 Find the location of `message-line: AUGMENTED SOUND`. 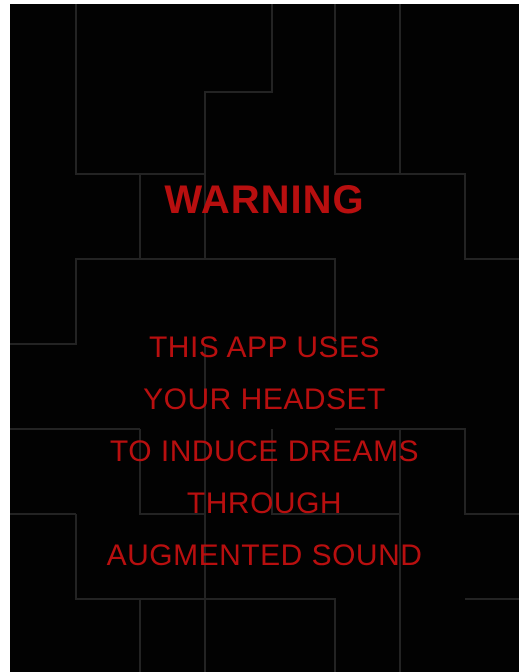

message-line: AUGMENTED SOUND is located at coordinates (264, 555).